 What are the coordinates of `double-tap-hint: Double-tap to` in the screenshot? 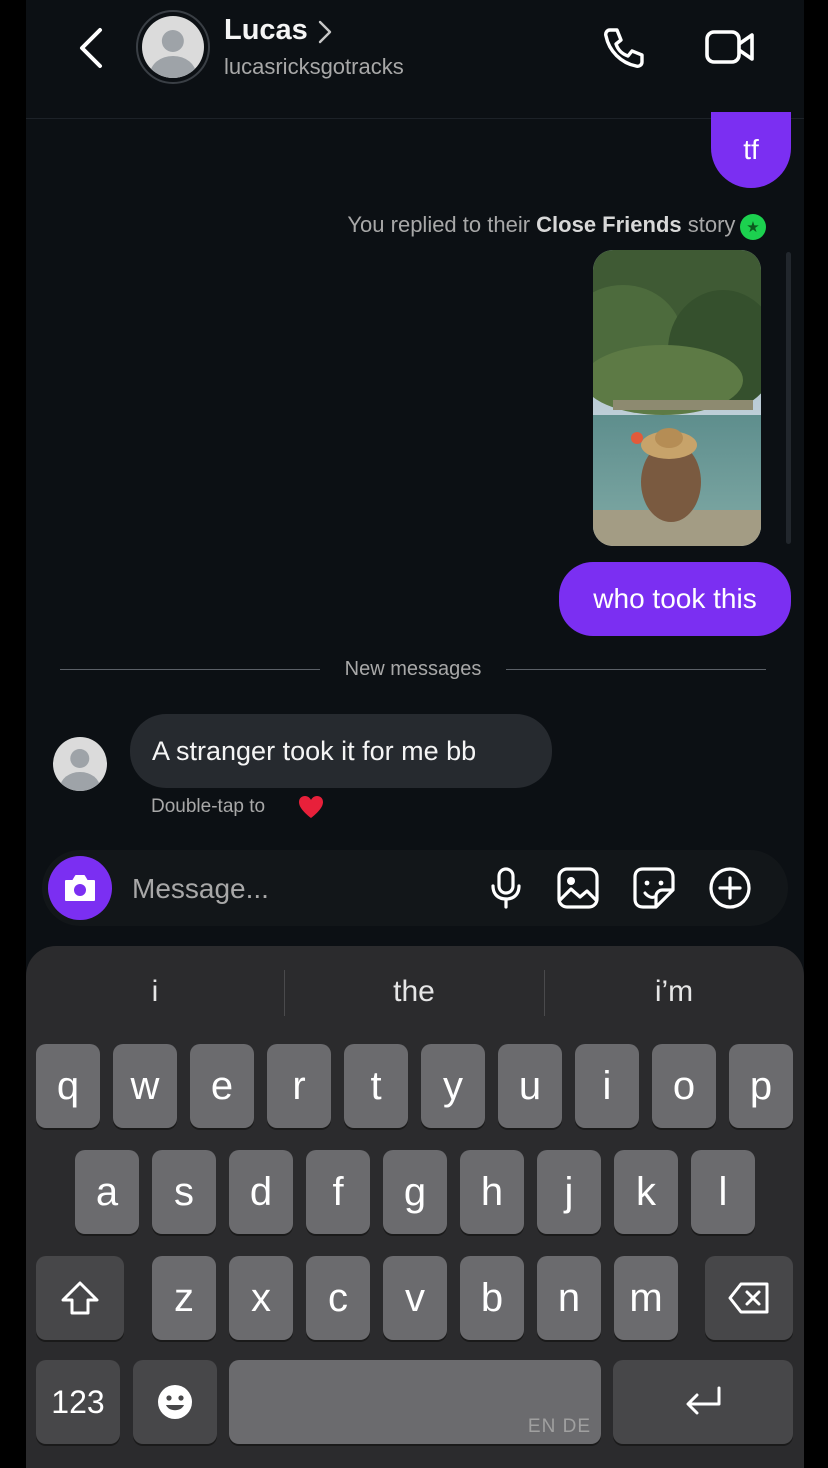 It's located at (208, 806).